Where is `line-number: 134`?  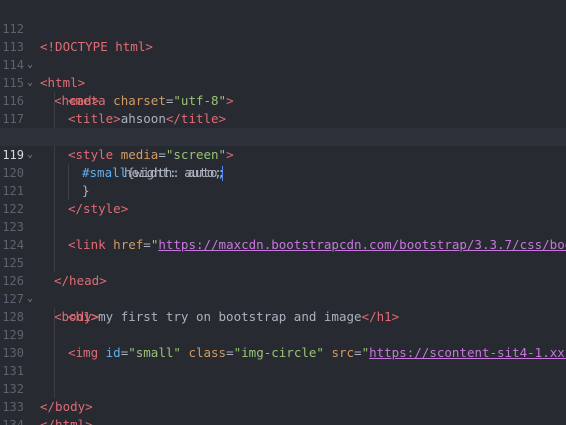 line-number: 134 is located at coordinates (13, 421).